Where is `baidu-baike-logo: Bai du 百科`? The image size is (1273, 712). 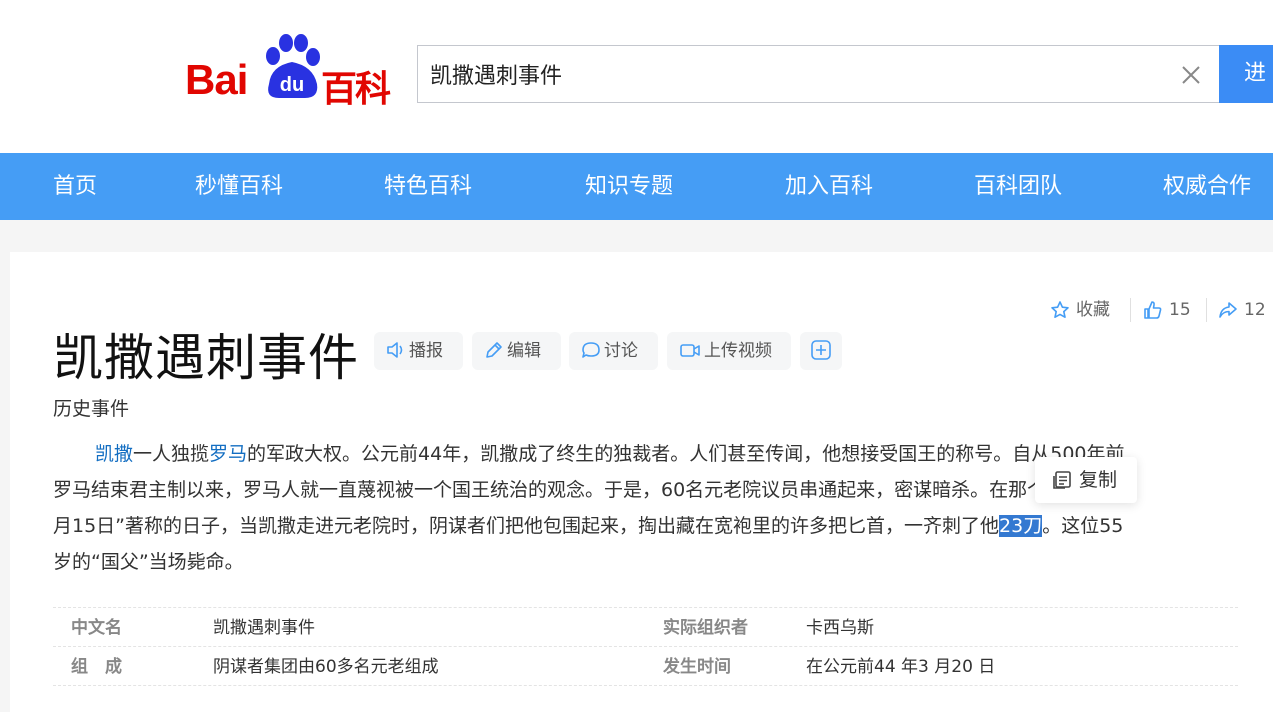 baidu-baike-logo: Bai du 百科 is located at coordinates (295, 72).